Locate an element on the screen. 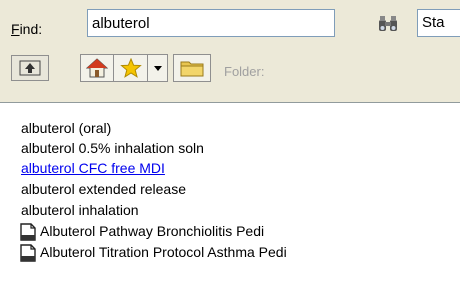 This screenshot has height=306, width=460. list-item-label: Albuterol Pathway Bronchiolitis Pedi is located at coordinates (152, 231).